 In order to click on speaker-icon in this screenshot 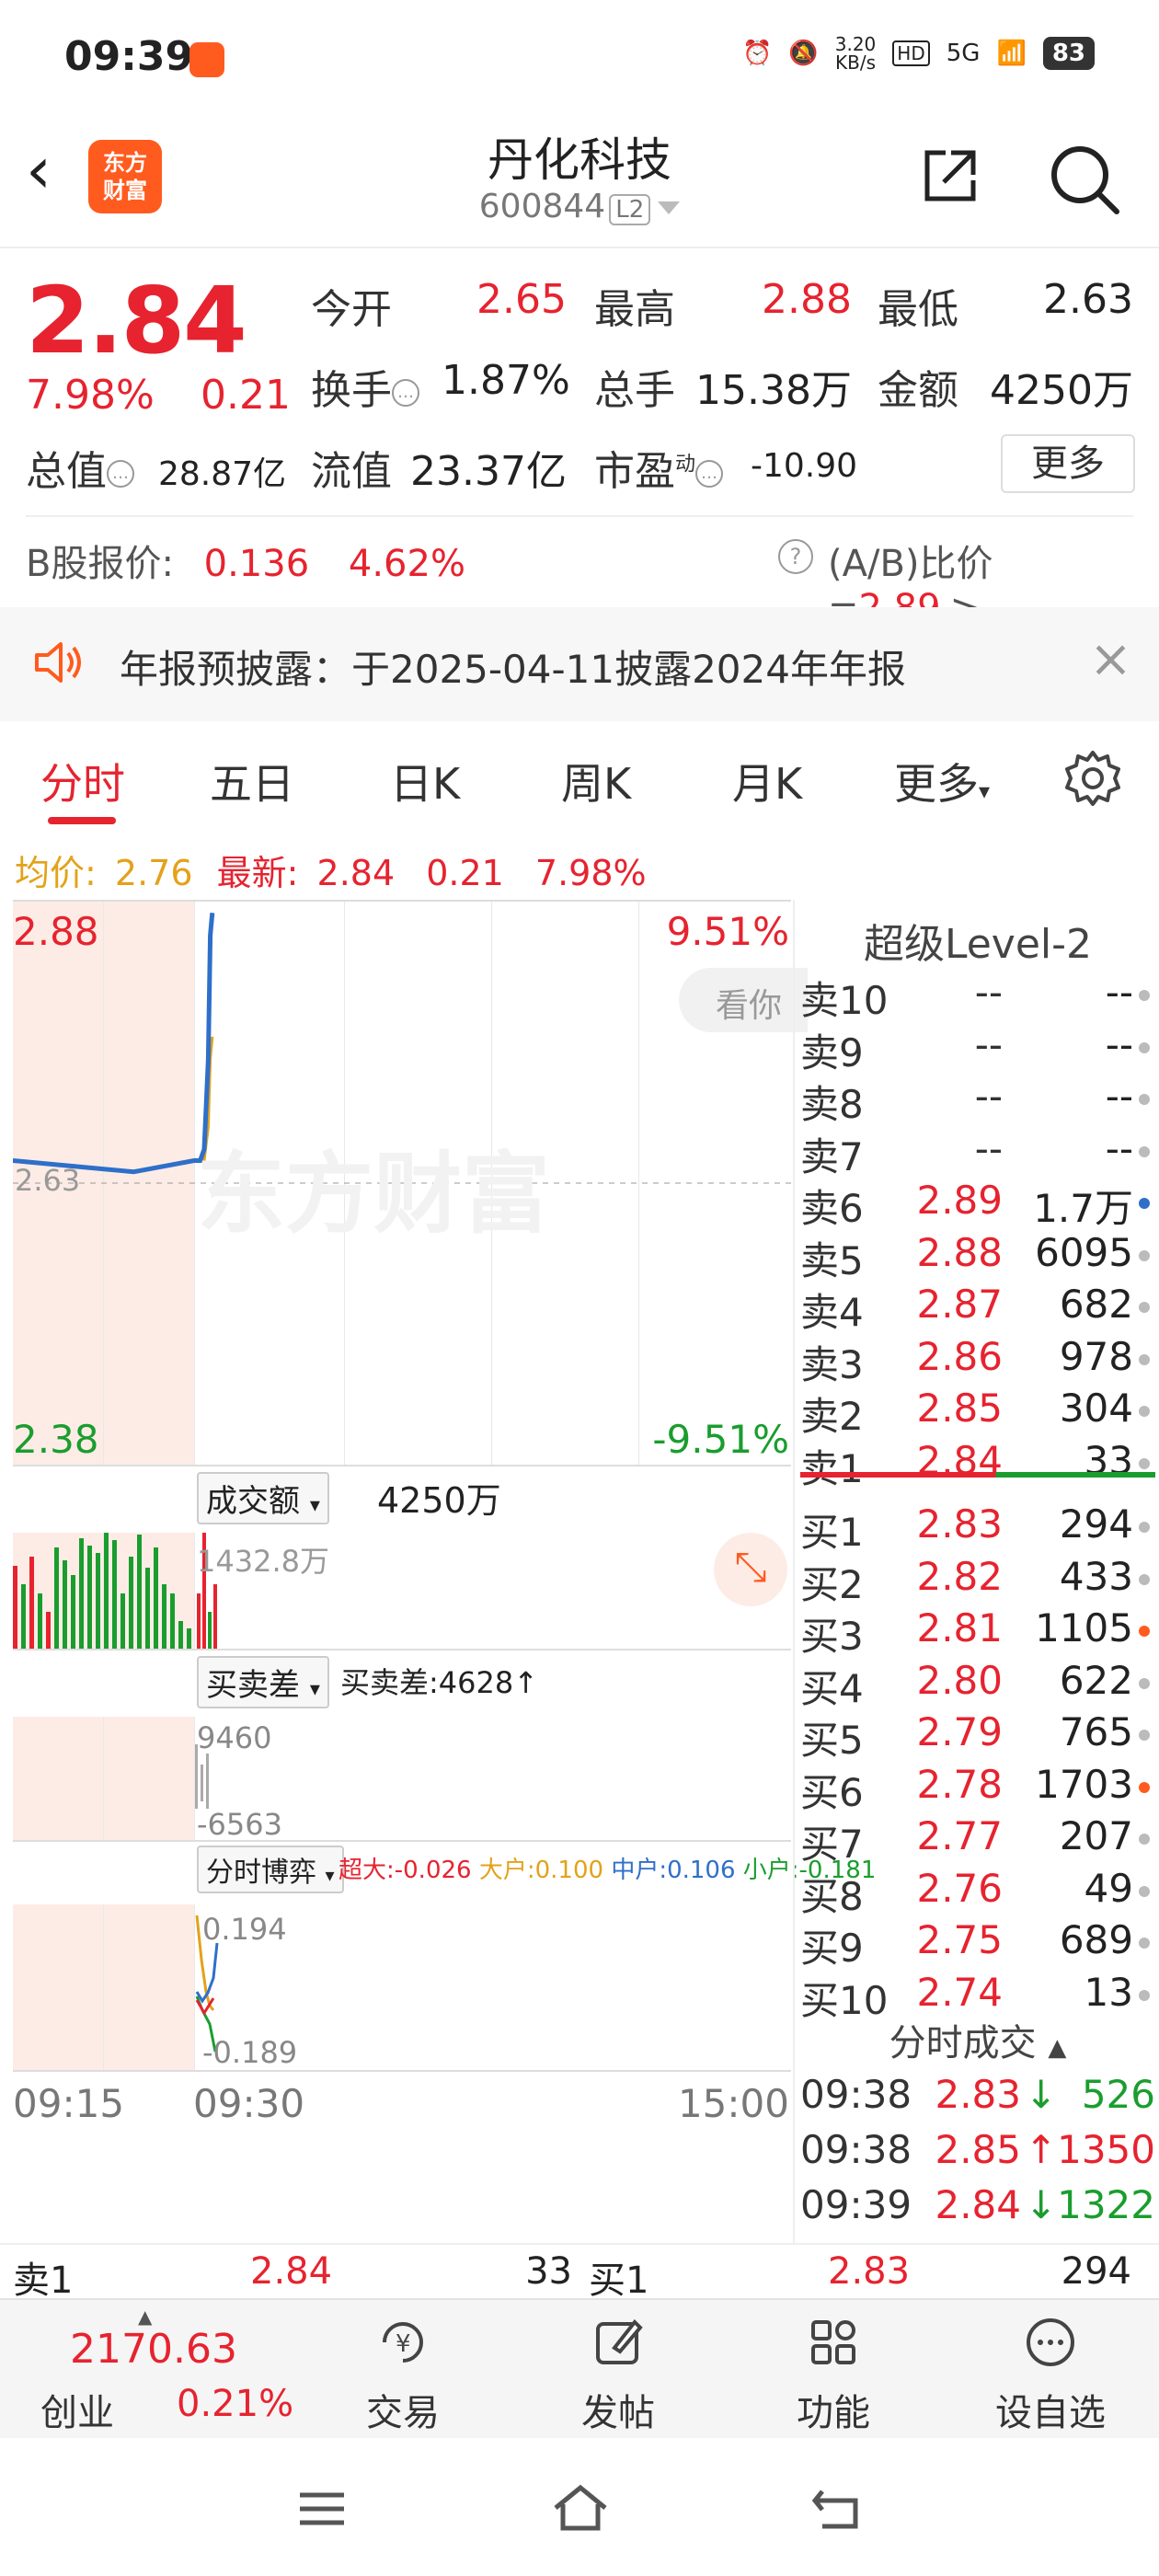, I will do `click(58, 662)`.